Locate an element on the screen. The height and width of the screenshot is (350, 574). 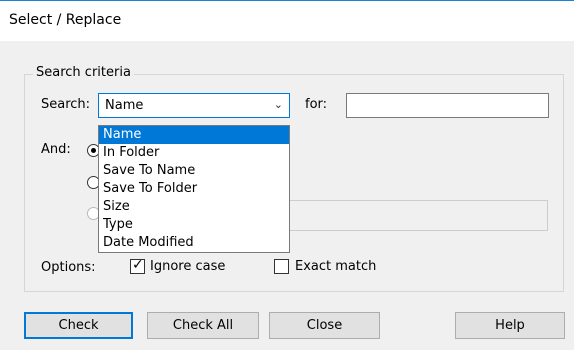
for-label: for: is located at coordinates (316, 104).